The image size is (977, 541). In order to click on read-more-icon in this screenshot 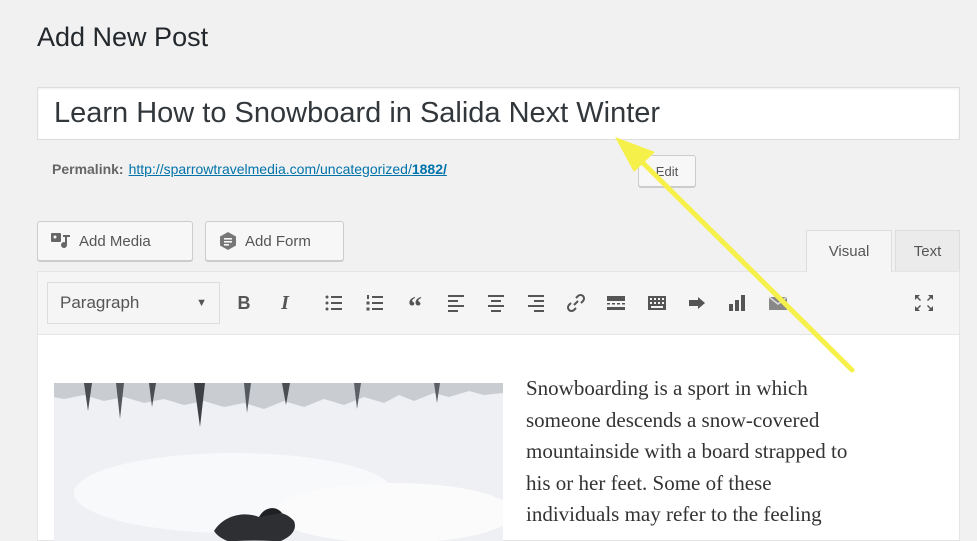, I will do `click(616, 303)`.